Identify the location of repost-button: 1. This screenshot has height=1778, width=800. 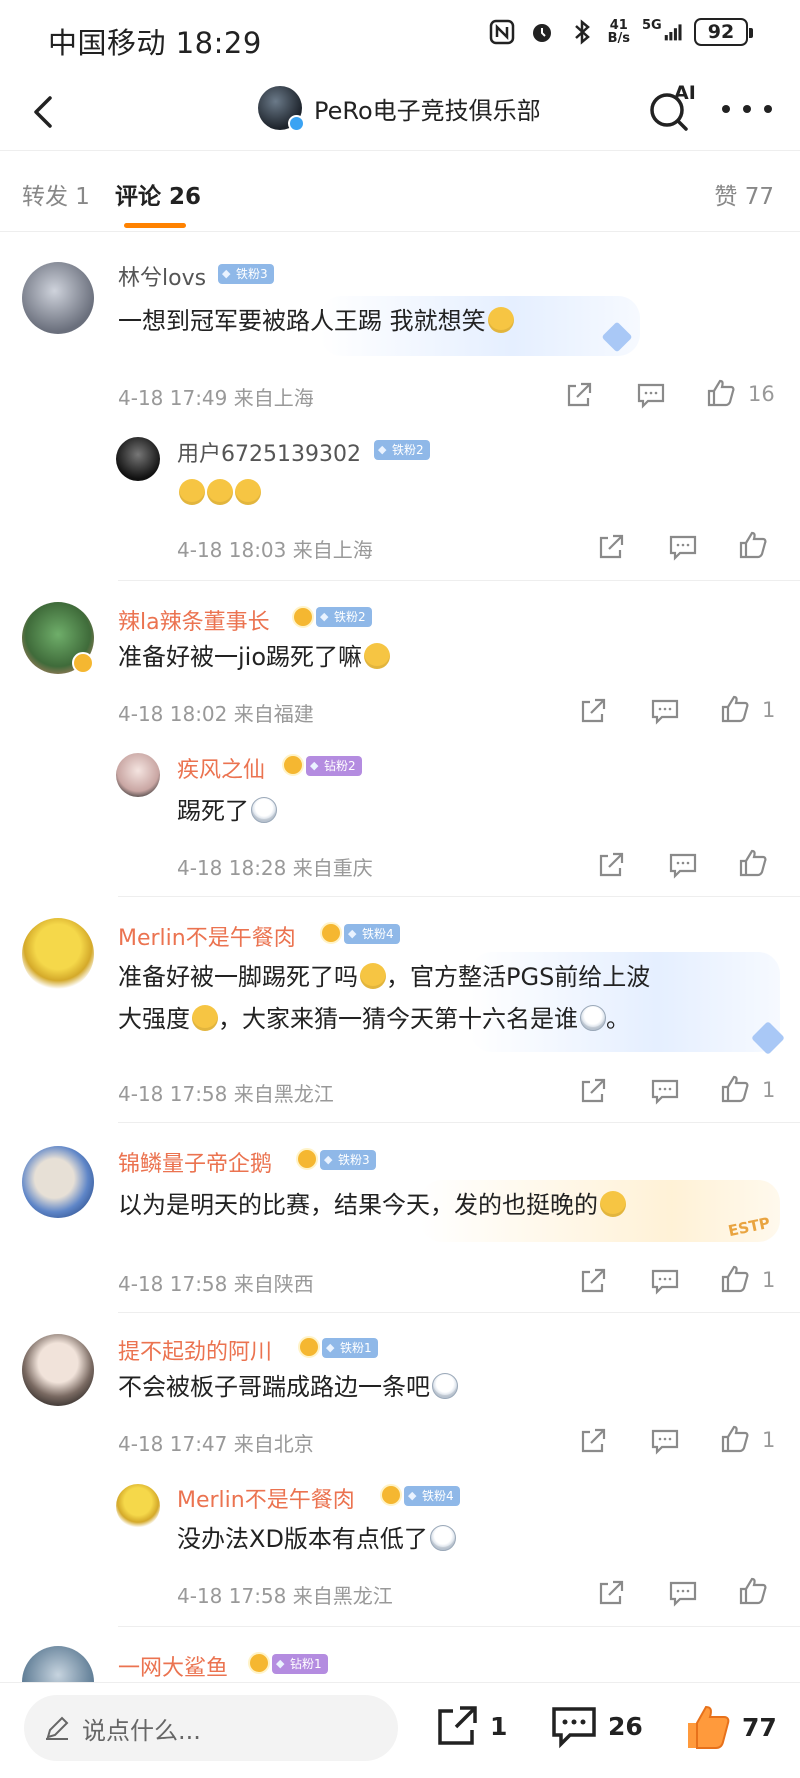
(470, 1726).